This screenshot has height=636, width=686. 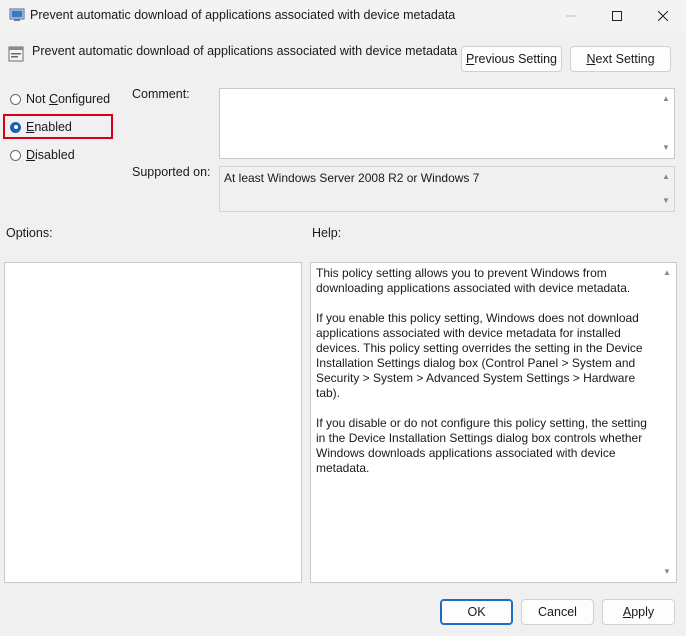 What do you see at coordinates (447, 123) in the screenshot?
I see `comment-textarea: ▲ ▼` at bounding box center [447, 123].